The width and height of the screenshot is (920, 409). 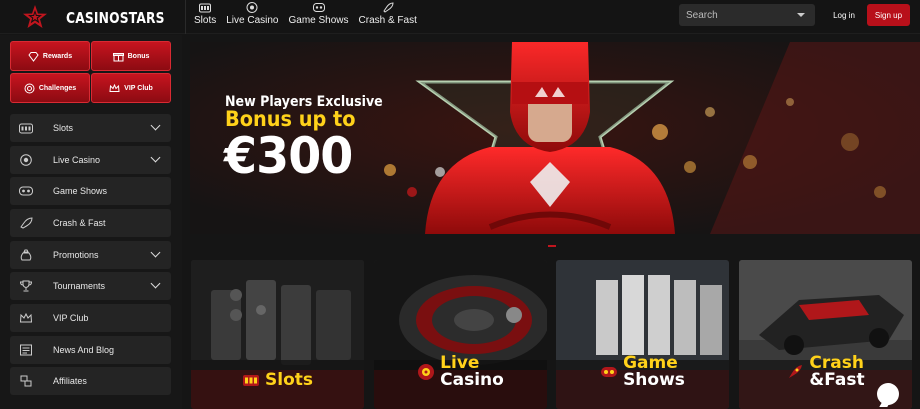 What do you see at coordinates (79, 286) in the screenshot?
I see `sidebar-item-label: Tournaments` at bounding box center [79, 286].